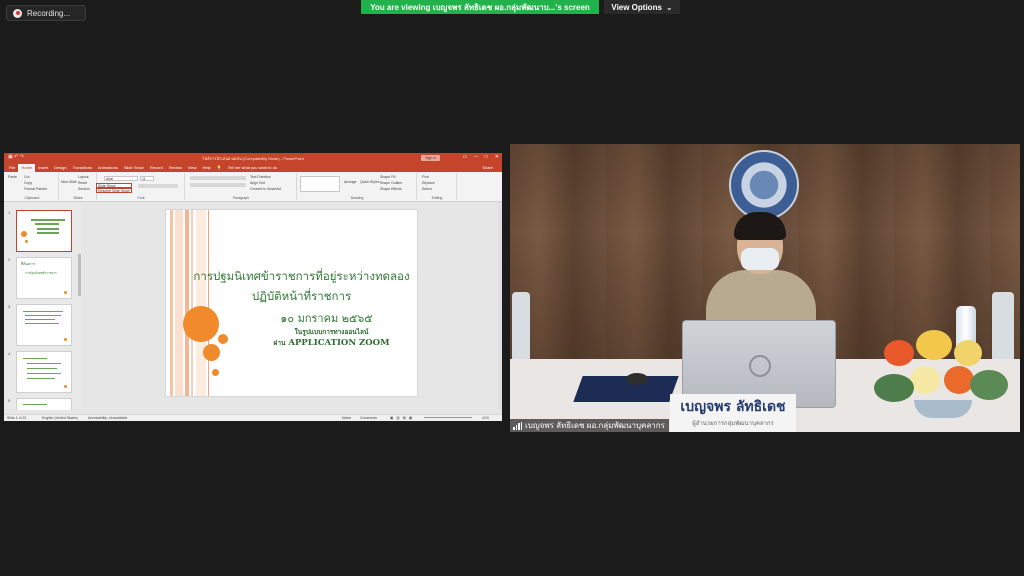 The width and height of the screenshot is (1024, 576). What do you see at coordinates (218, 178) in the screenshot?
I see `list-buttons` at bounding box center [218, 178].